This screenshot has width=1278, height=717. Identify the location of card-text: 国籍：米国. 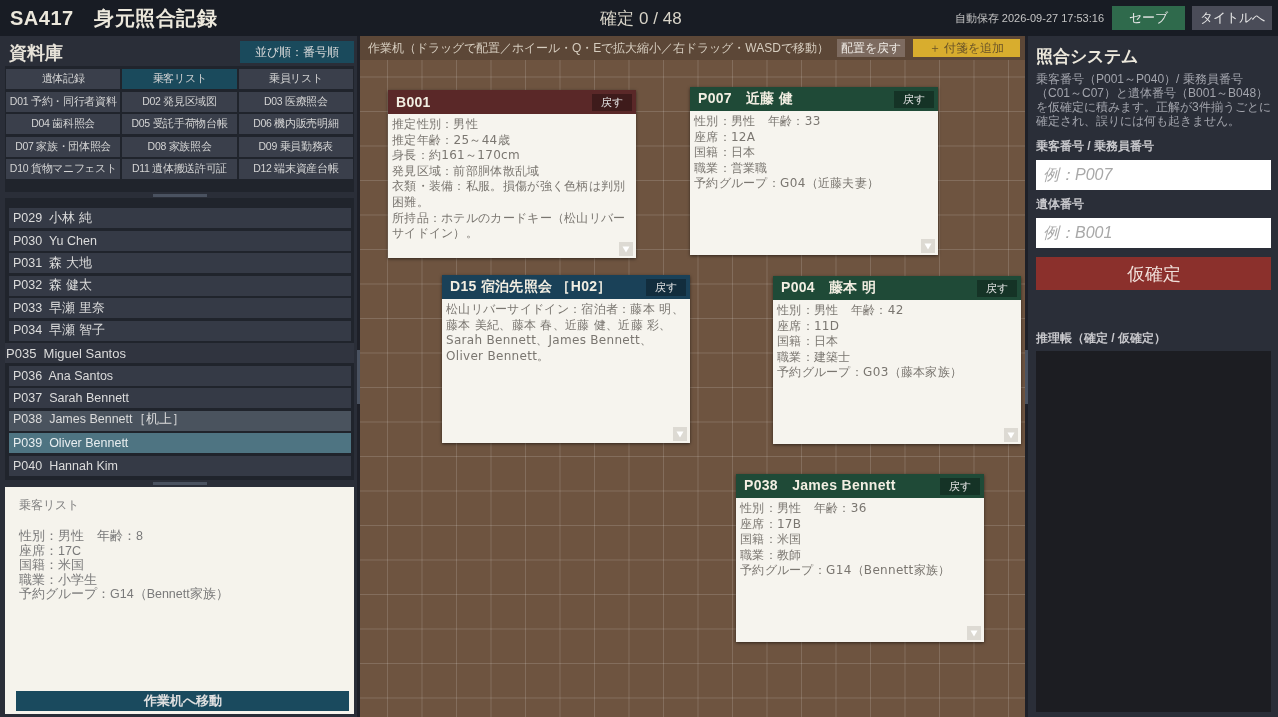
(771, 540).